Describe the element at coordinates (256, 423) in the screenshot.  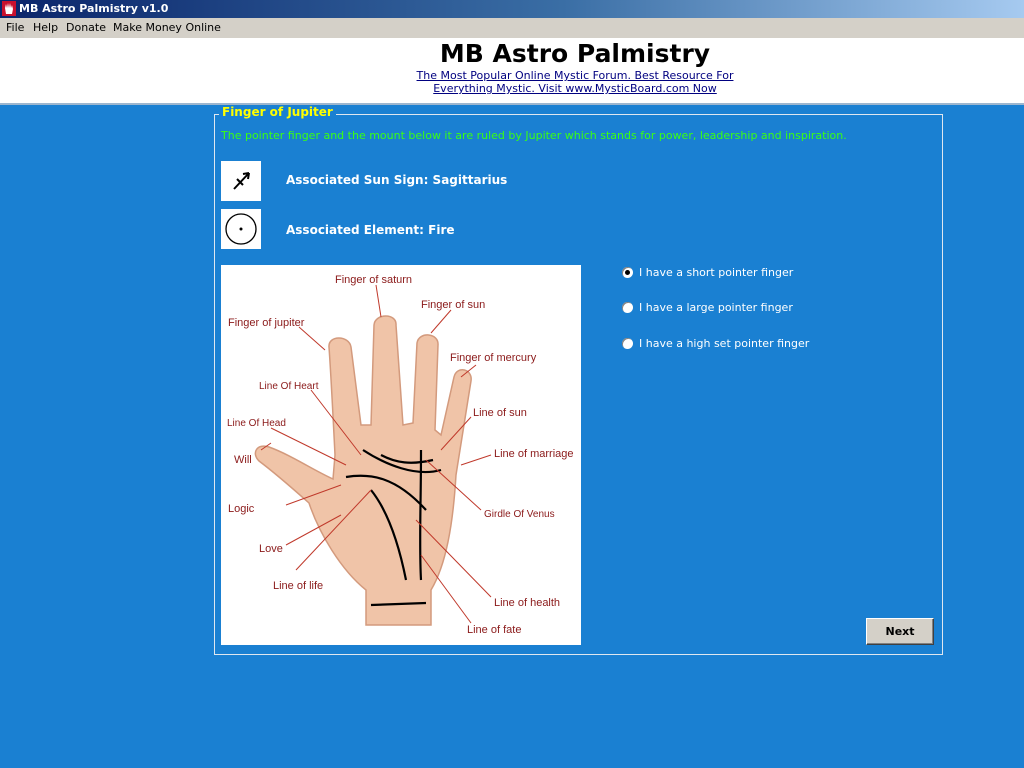
I see `label-line-head: Line Of Head` at that location.